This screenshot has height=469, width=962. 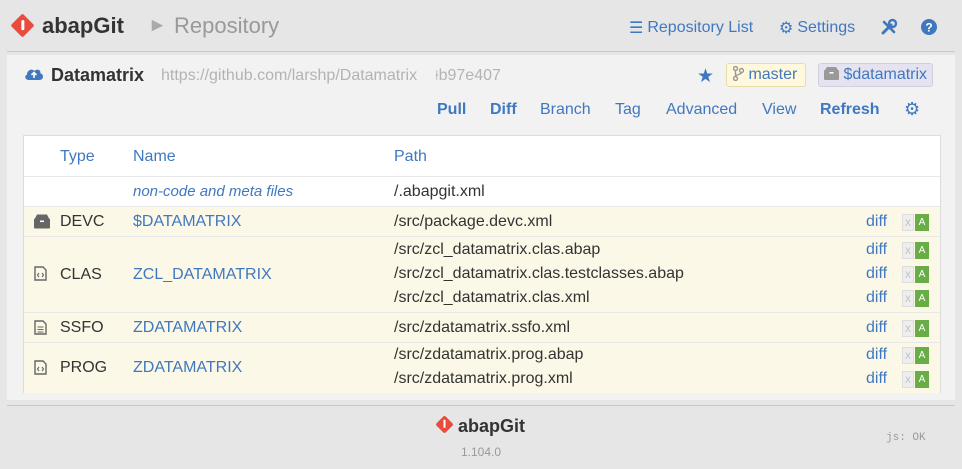 What do you see at coordinates (817, 28) in the screenshot?
I see `settings-link: ⚙ Settings` at bounding box center [817, 28].